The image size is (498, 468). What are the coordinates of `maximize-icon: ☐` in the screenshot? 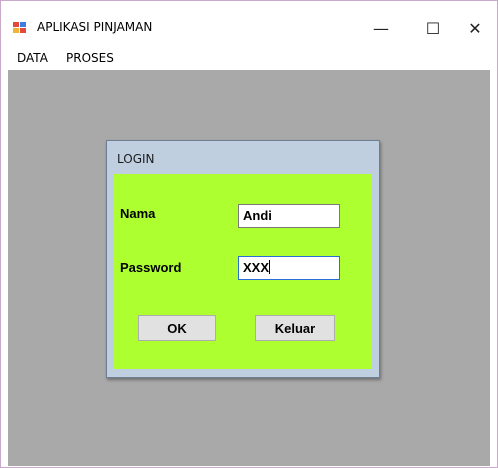 It's located at (433, 28).